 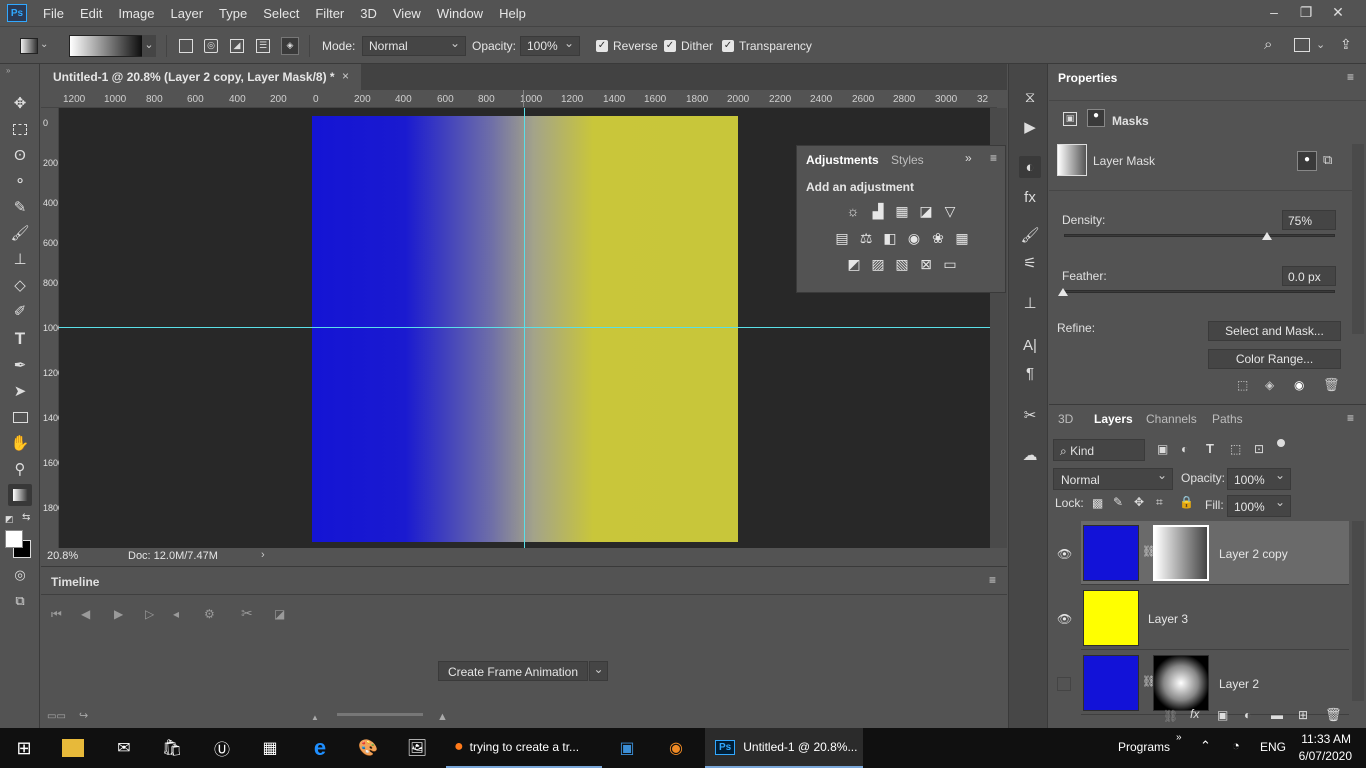 What do you see at coordinates (247, 613) in the screenshot?
I see `split-scissors-icon: ✂` at bounding box center [247, 613].